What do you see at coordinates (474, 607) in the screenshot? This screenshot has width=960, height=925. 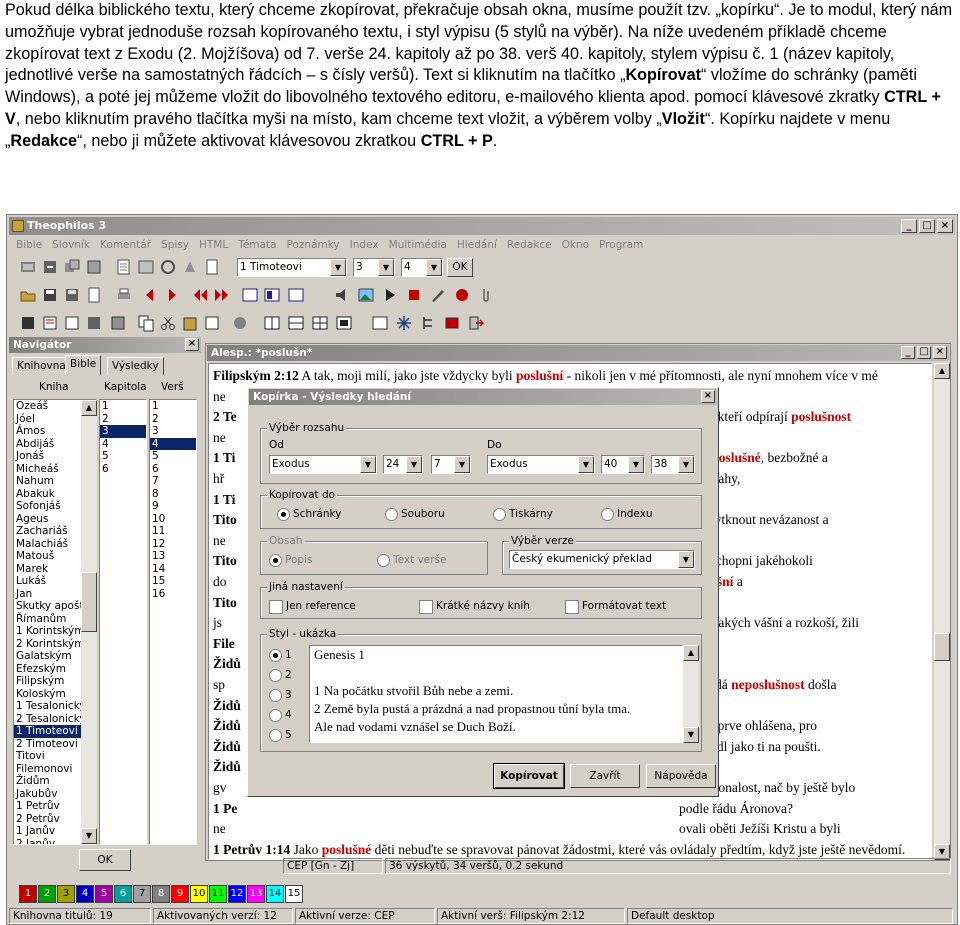 I see `check-kratke-nazvy: Krátké názvy knih` at bounding box center [474, 607].